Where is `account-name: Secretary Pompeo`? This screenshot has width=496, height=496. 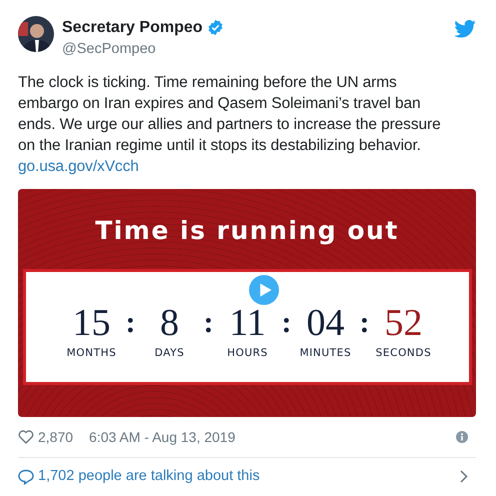
account-name: Secretary Pompeo is located at coordinates (132, 28).